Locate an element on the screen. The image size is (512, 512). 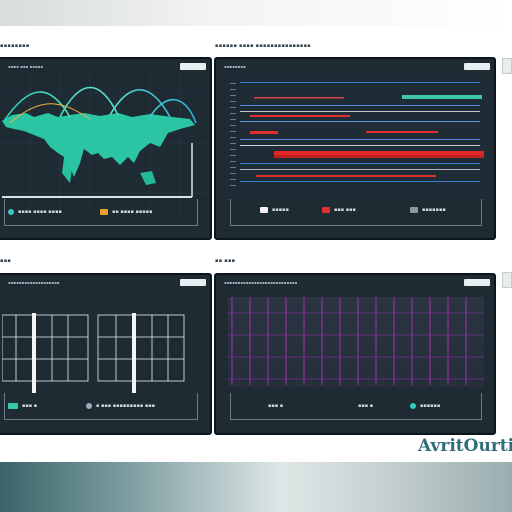
legend-item-1: ▪▪▪ ▪ is located at coordinates (365, 406).